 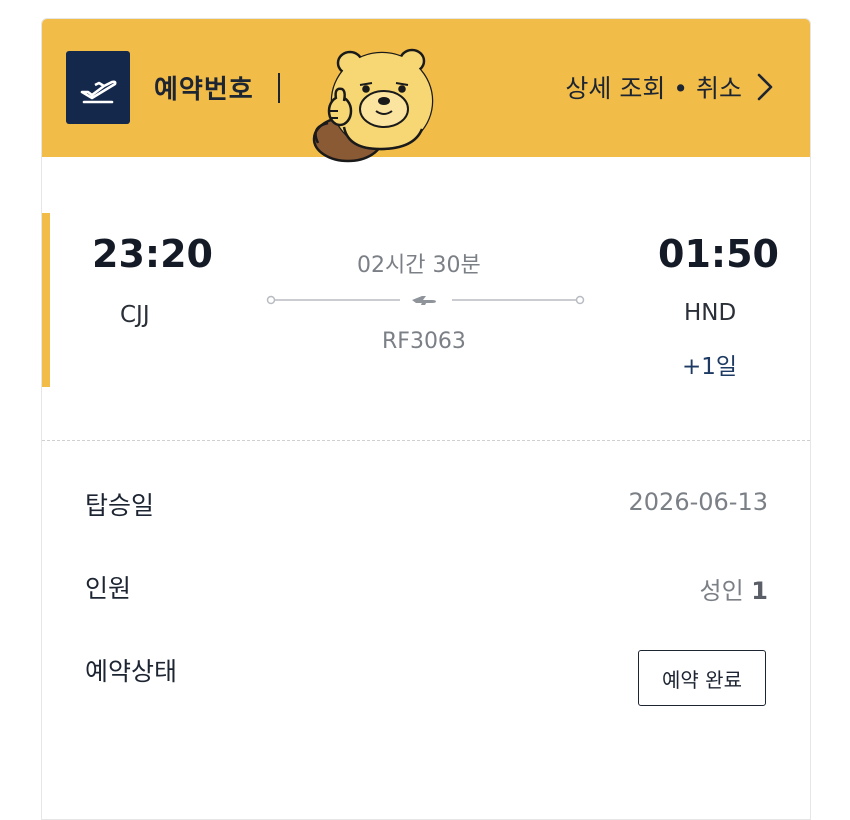 I want to click on passengers-value: 성인 1, so click(x=733, y=588).